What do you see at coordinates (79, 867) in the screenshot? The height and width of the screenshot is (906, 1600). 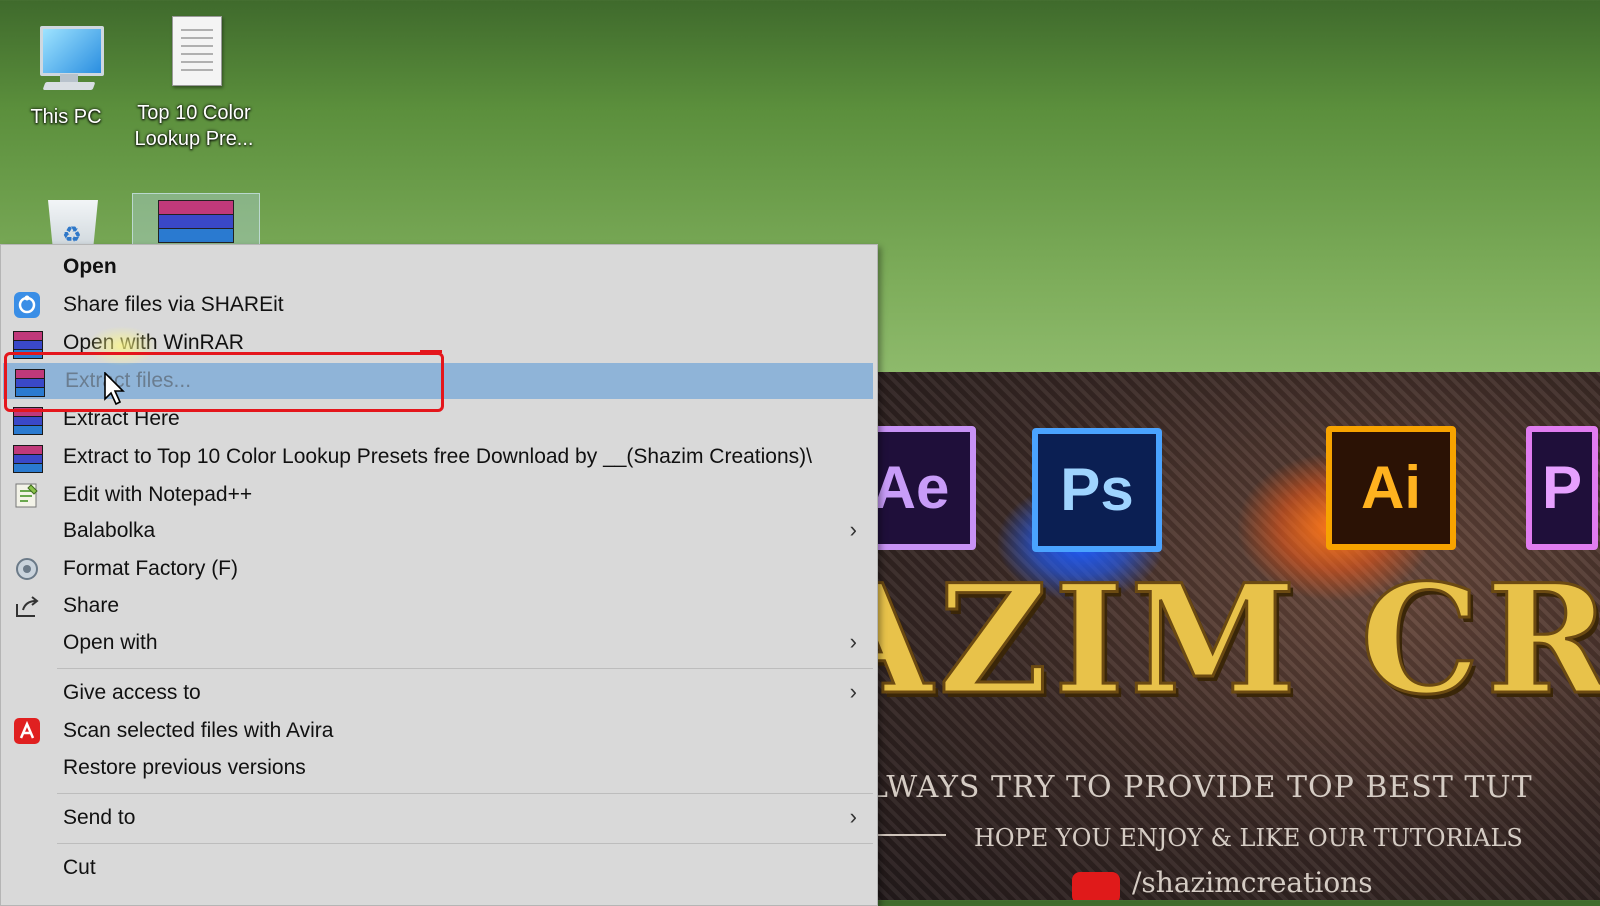 I see `menu-item-label: Cut` at bounding box center [79, 867].